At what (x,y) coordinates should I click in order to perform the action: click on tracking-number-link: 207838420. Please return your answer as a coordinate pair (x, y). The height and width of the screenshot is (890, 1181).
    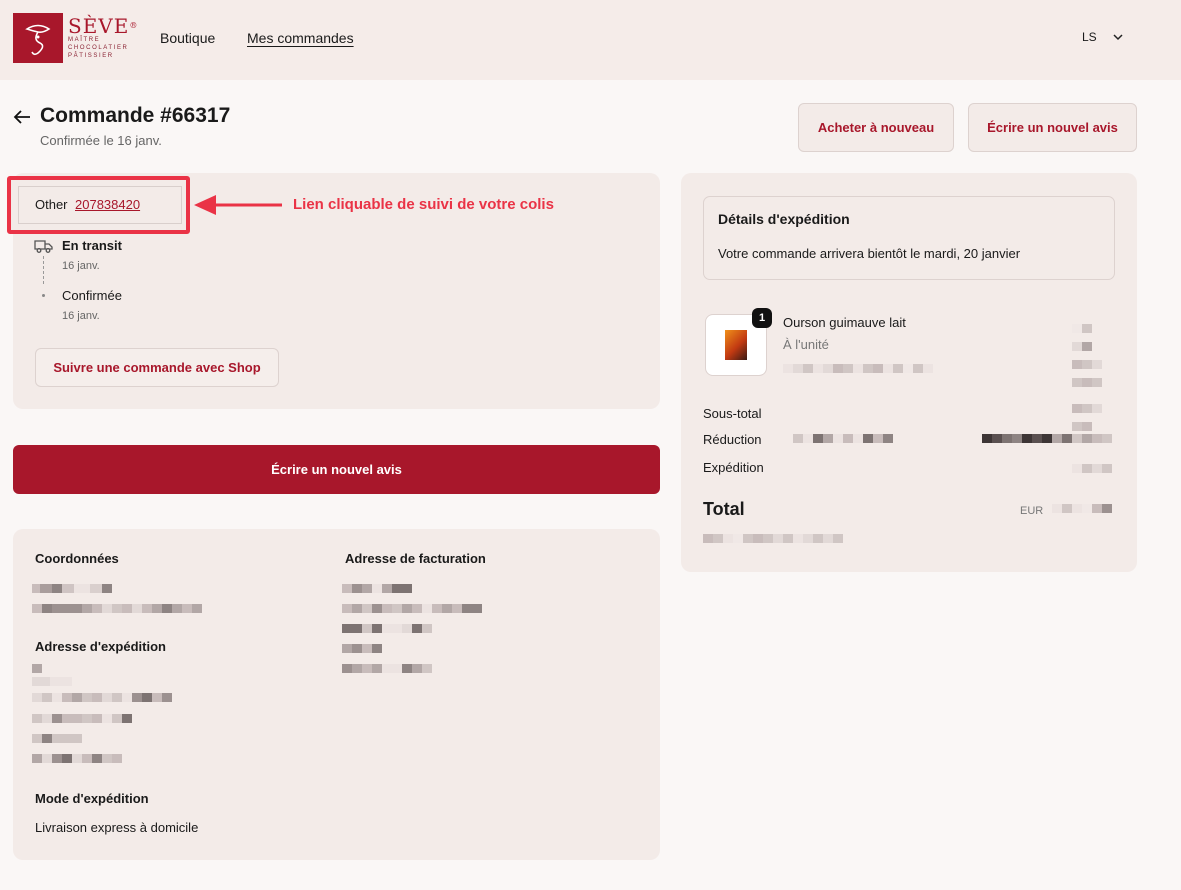
    Looking at the image, I should click on (107, 204).